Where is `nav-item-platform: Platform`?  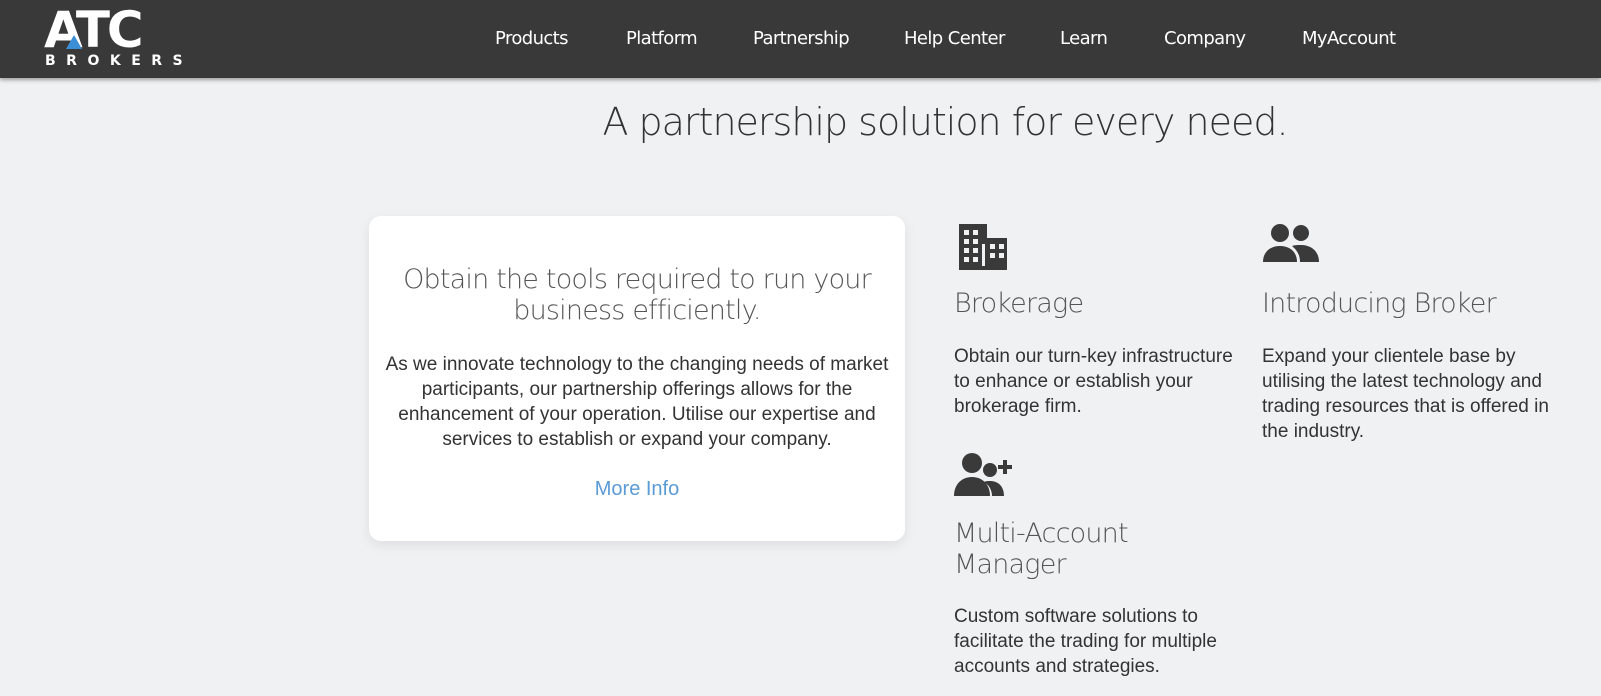
nav-item-platform: Platform is located at coordinates (662, 38).